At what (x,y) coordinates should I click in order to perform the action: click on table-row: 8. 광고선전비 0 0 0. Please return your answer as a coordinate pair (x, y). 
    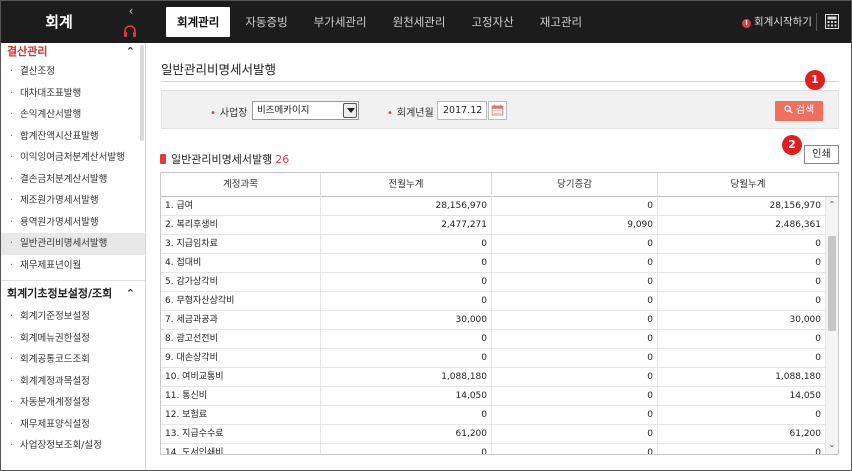
    Looking at the image, I should click on (493, 339).